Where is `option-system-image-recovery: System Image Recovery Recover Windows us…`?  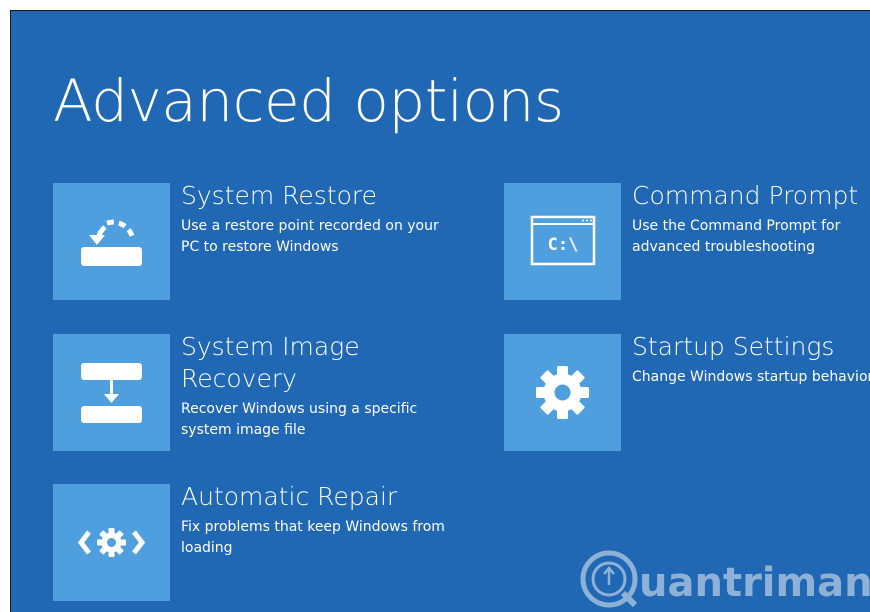
option-system-image-recovery: System Image Recovery Recover Windows us… is located at coordinates (263, 391).